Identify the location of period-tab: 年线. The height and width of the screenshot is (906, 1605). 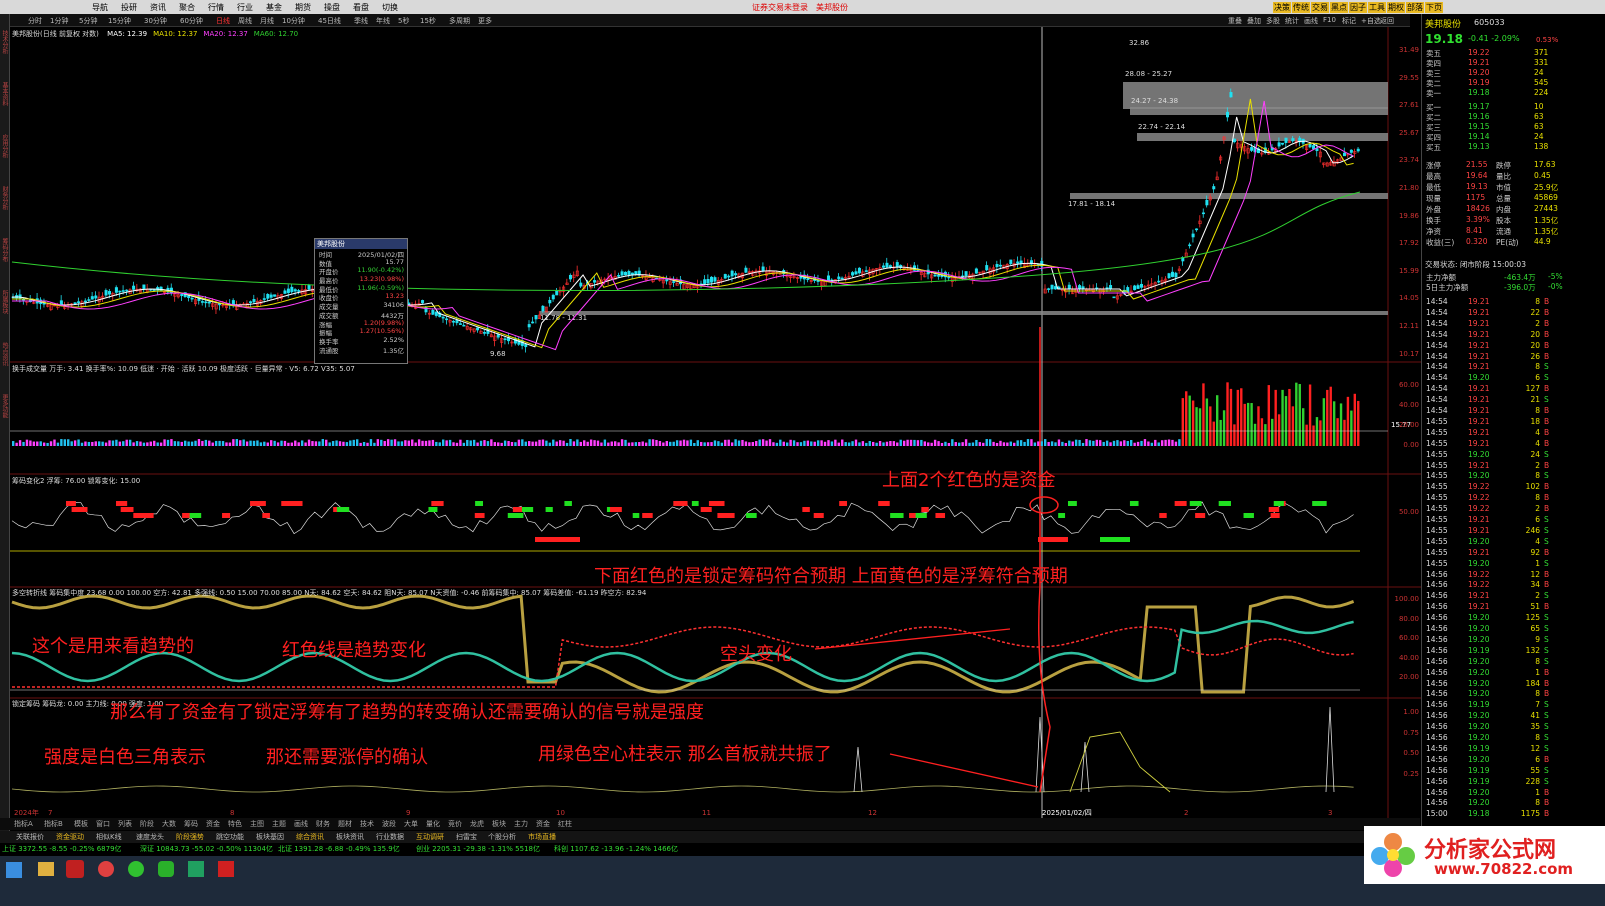
(383, 21).